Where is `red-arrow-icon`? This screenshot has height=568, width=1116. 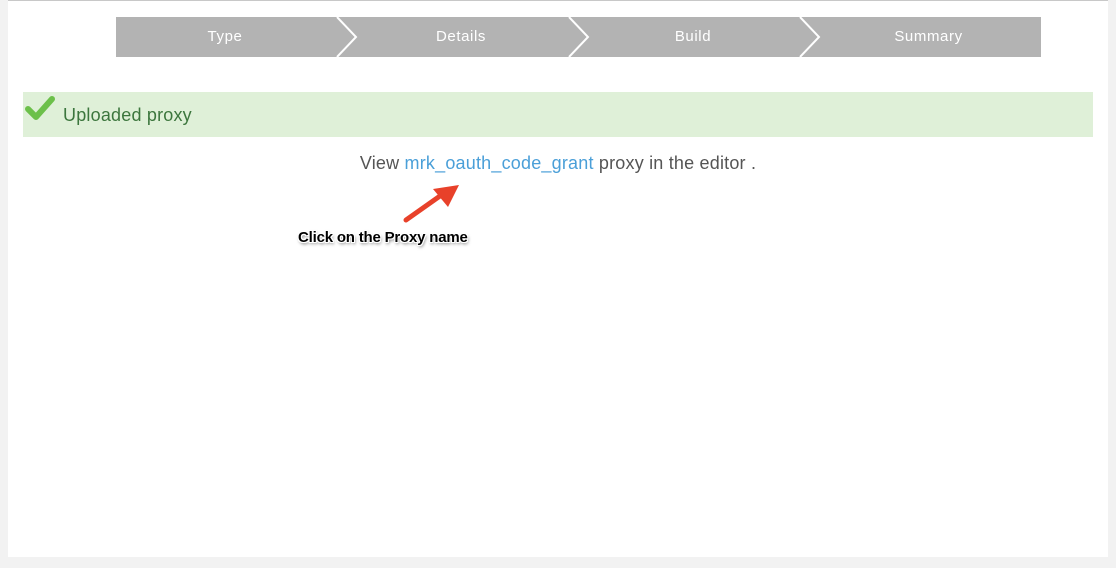
red-arrow-icon is located at coordinates (431, 204).